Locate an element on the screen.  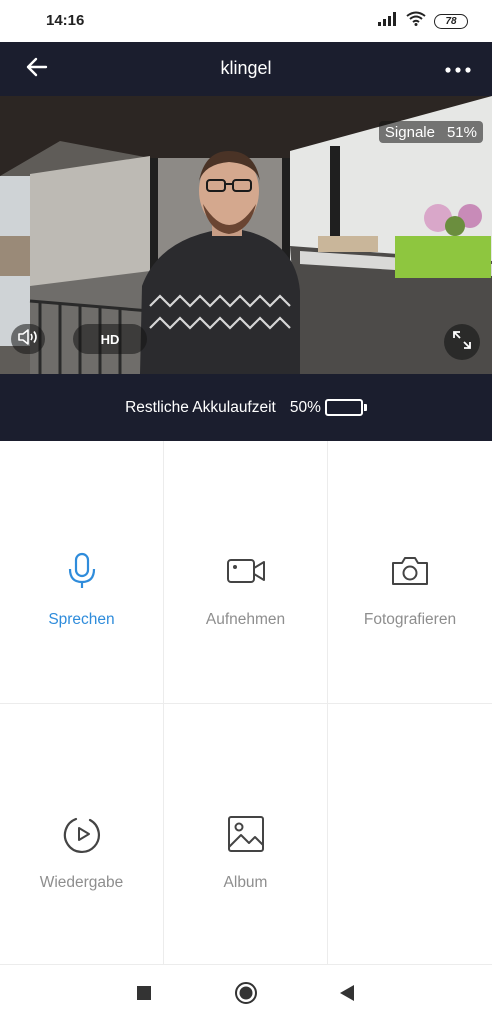
cellular-signal-icon is located at coordinates (388, 21).